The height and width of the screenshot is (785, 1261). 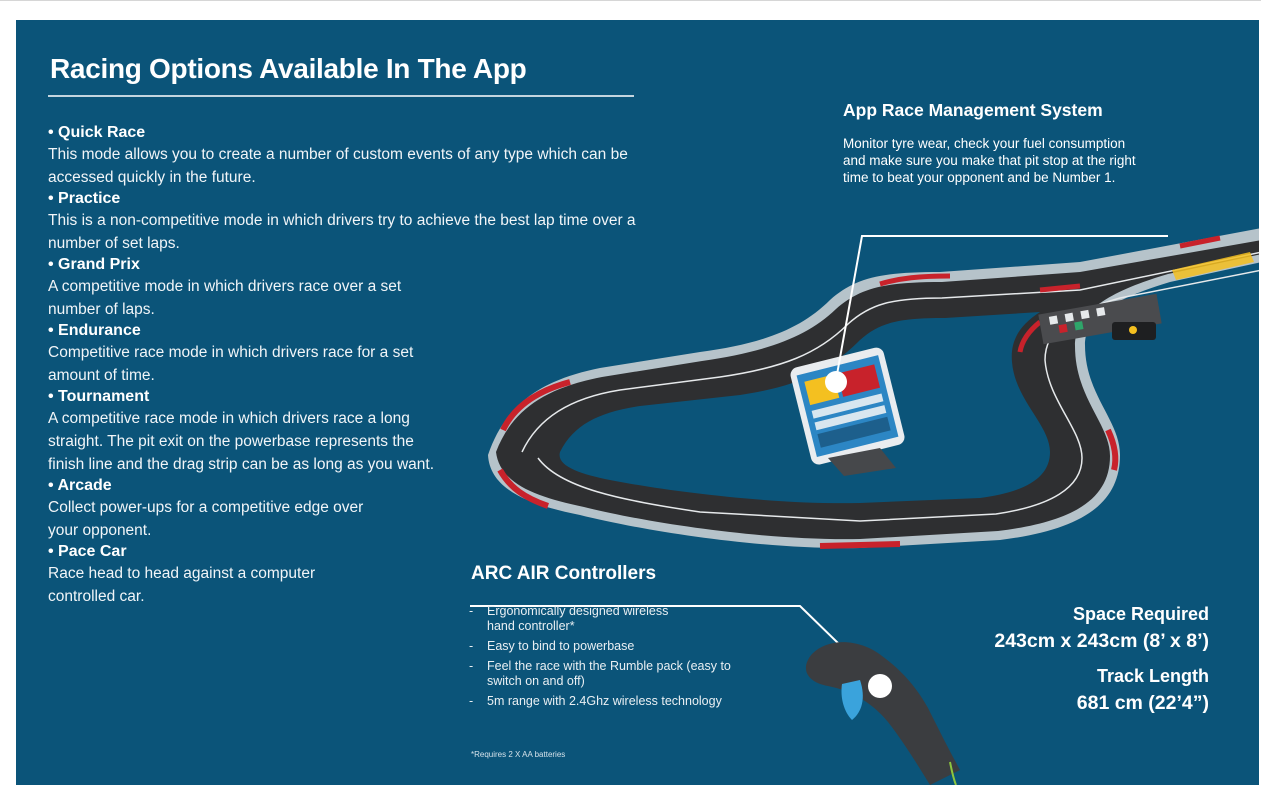 I want to click on mode-title: • Endurance, so click(x=94, y=330).